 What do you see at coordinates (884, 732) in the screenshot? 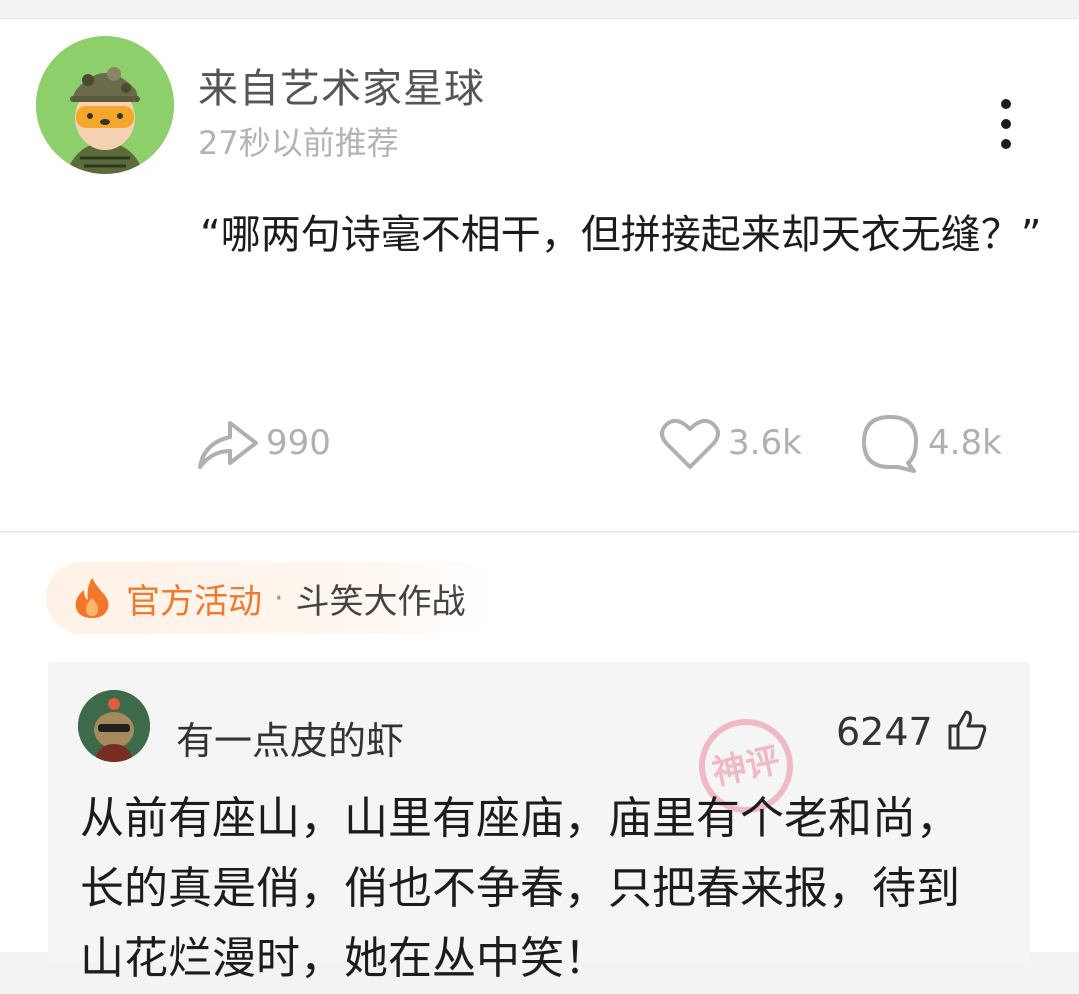
I see `comment-like-count: 6247` at bounding box center [884, 732].